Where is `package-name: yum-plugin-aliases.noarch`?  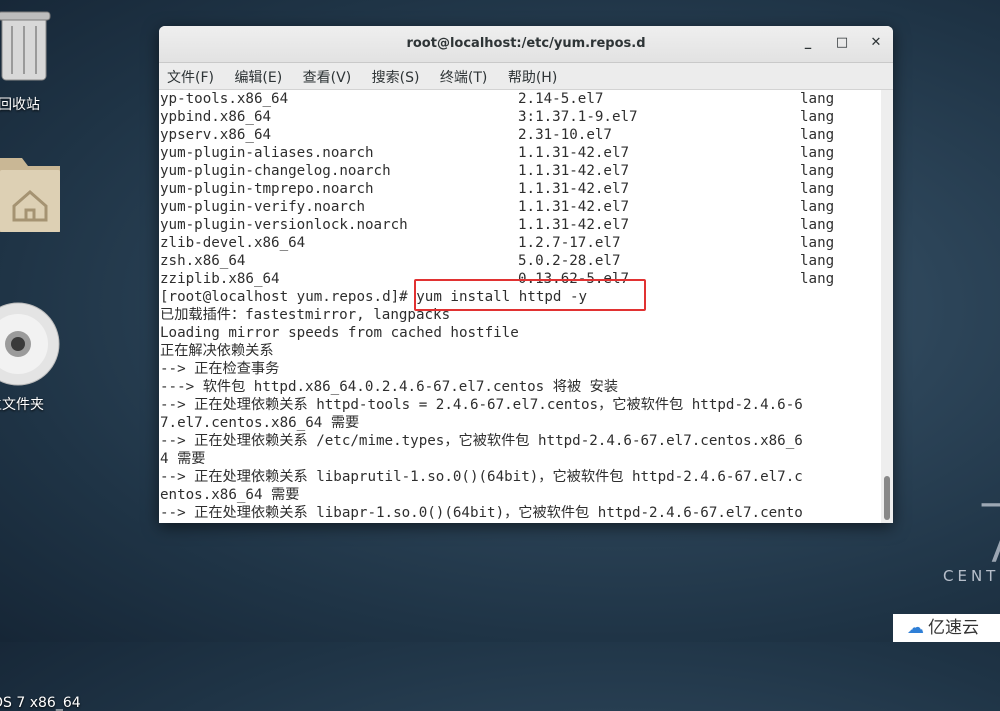
package-name: yum-plugin-aliases.noarch is located at coordinates (267, 153).